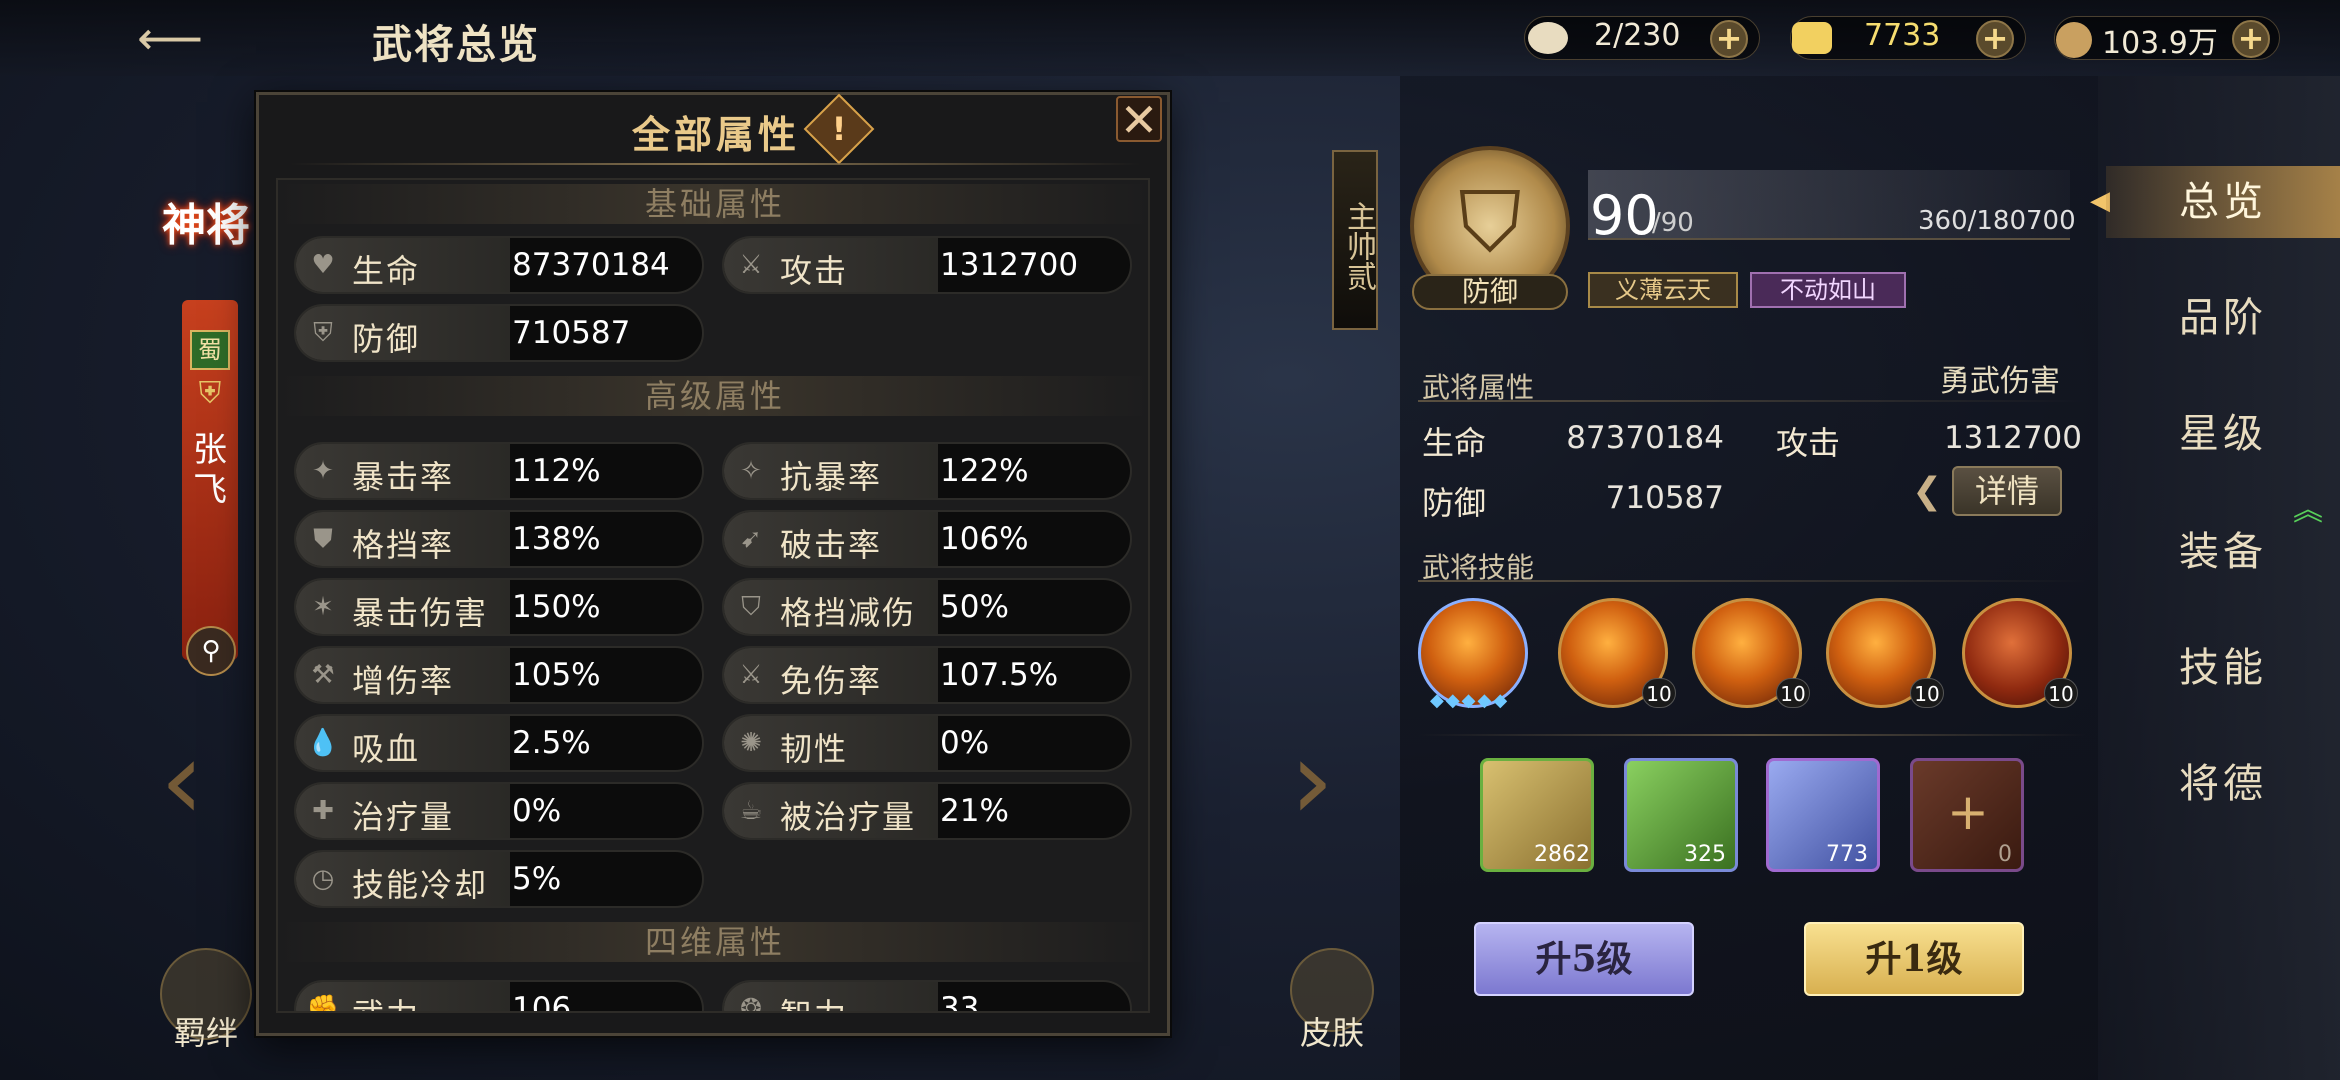  I want to click on skill-divider, so click(1752, 581).